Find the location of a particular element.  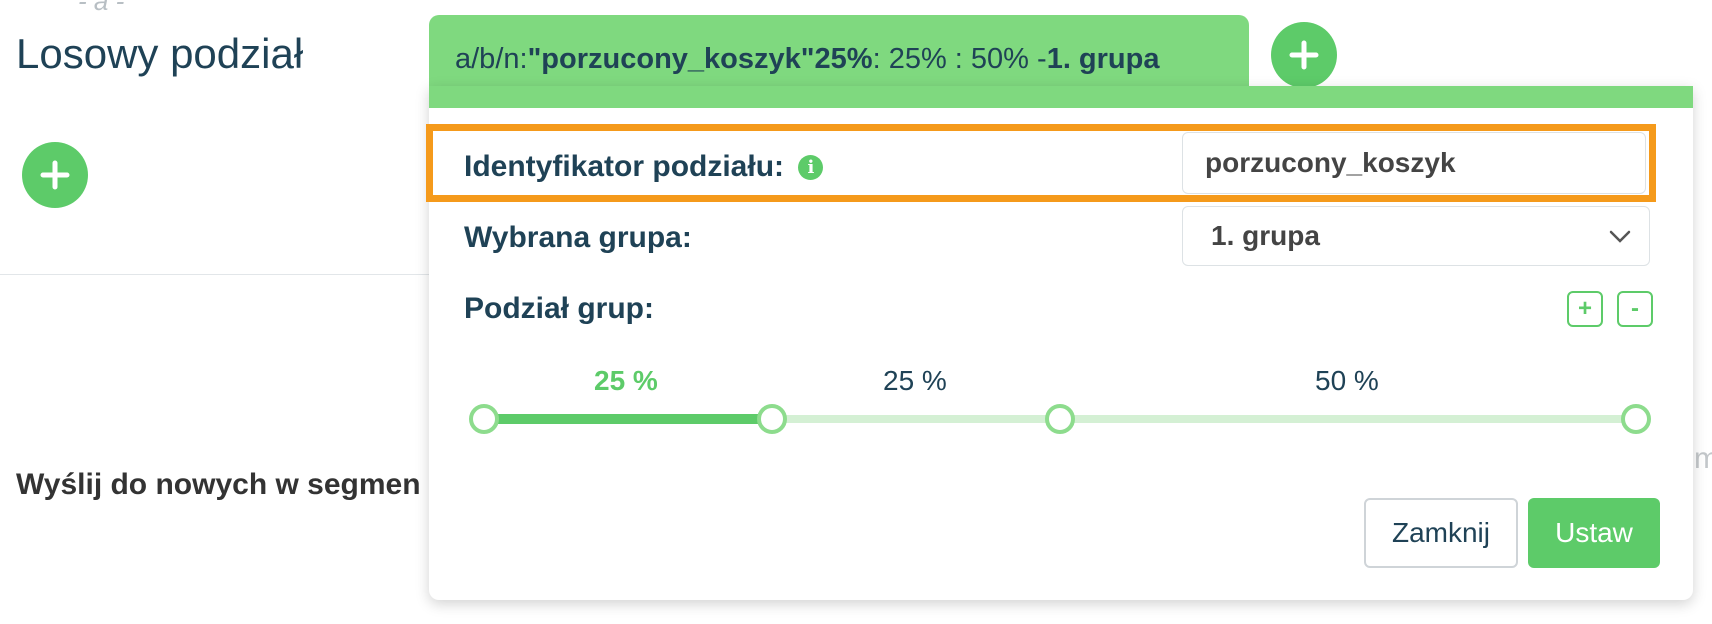

tab-group: 1. grupa is located at coordinates (1103, 58).